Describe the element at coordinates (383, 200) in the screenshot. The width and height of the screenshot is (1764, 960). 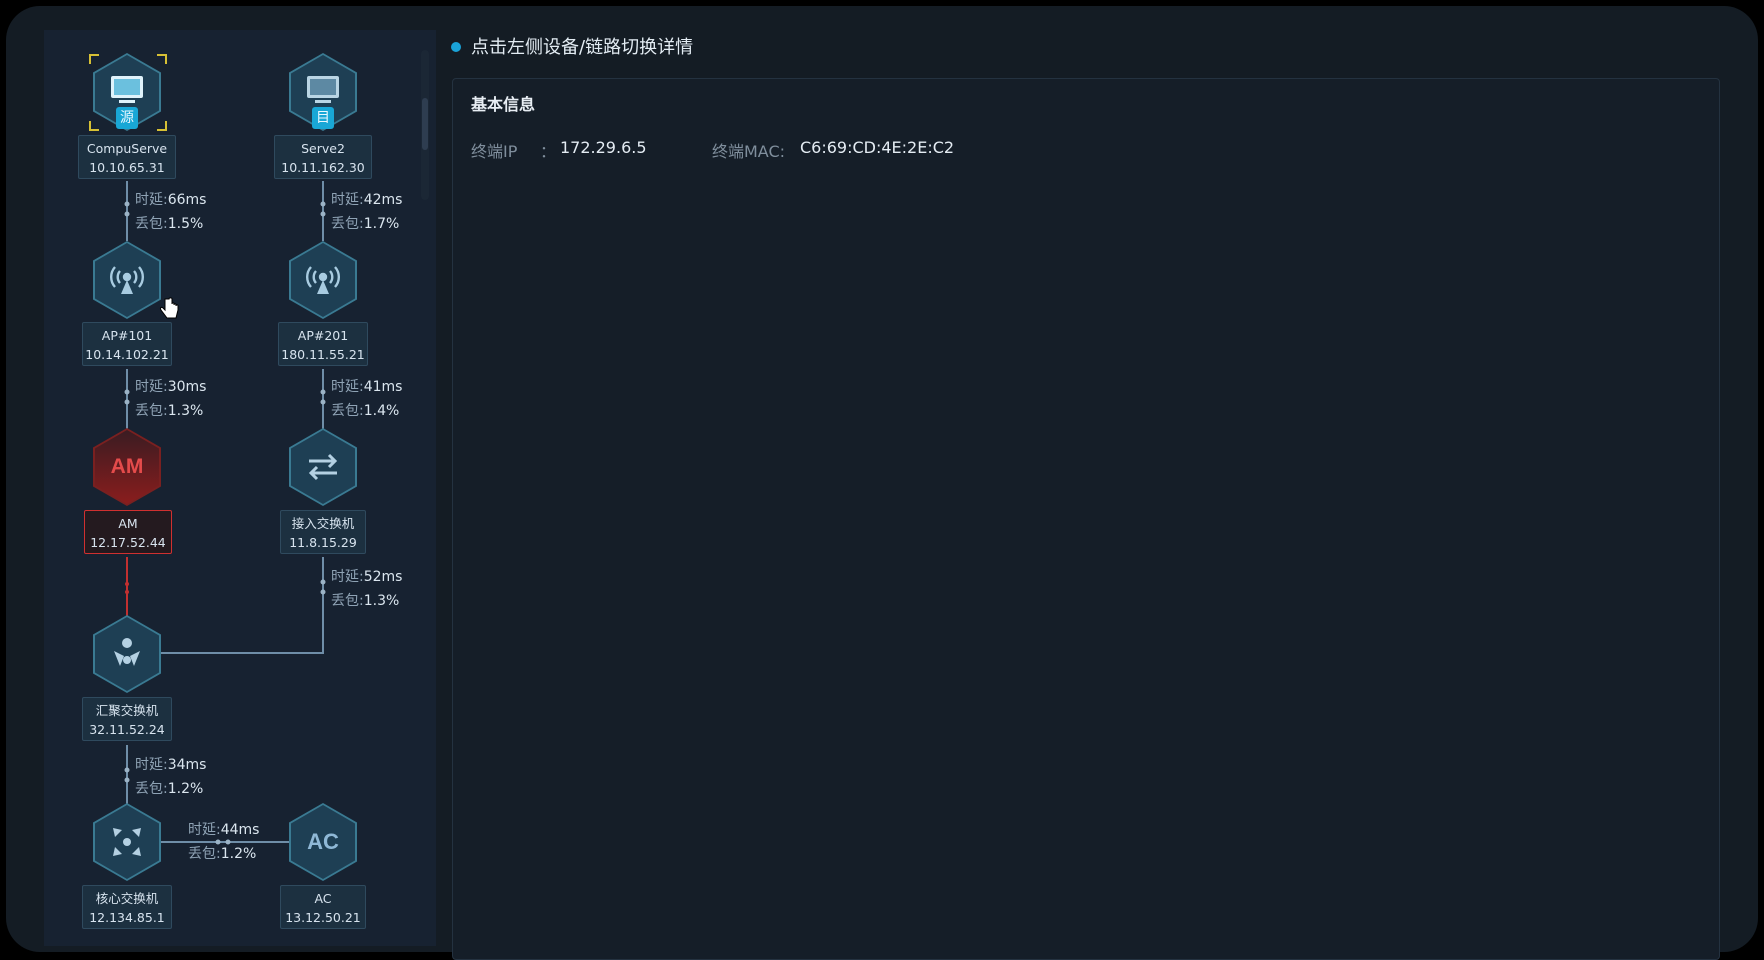
I see `delay-value: 42ms` at that location.